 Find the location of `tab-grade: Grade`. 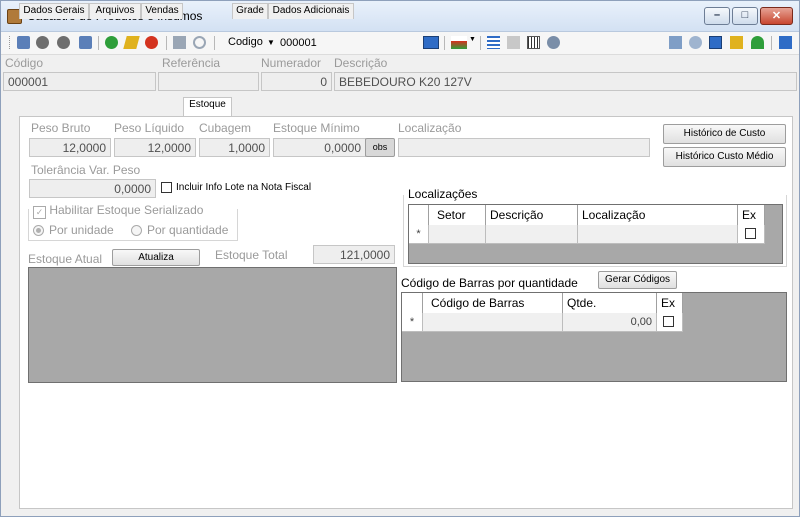

tab-grade: Grade is located at coordinates (250, 11).